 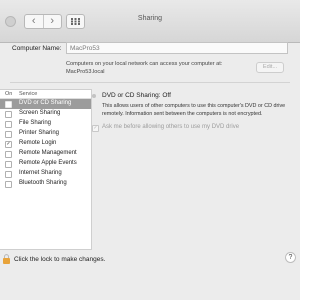 I want to click on service-row: Internet Sharing, so click(x=45, y=174).